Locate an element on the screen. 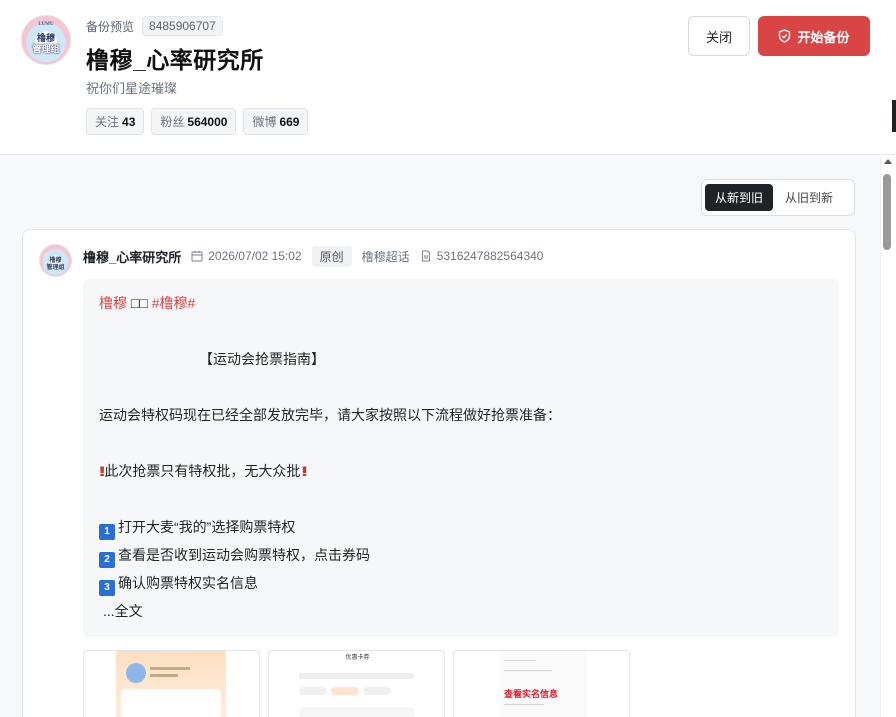  original-tag: 原创 is located at coordinates (331, 256).